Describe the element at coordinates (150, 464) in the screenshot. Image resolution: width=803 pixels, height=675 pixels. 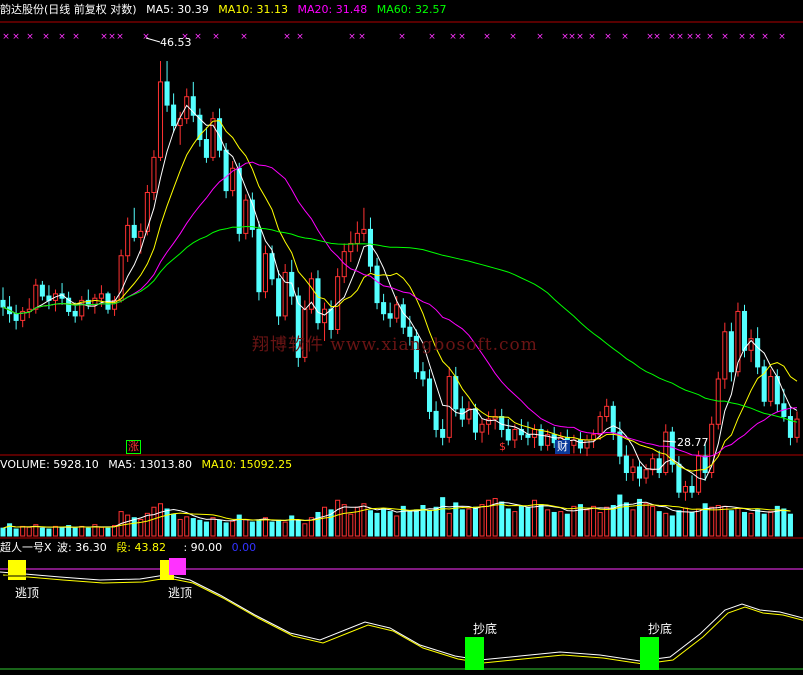
I see `volume-ma5: MA5: 13013.80` at that location.